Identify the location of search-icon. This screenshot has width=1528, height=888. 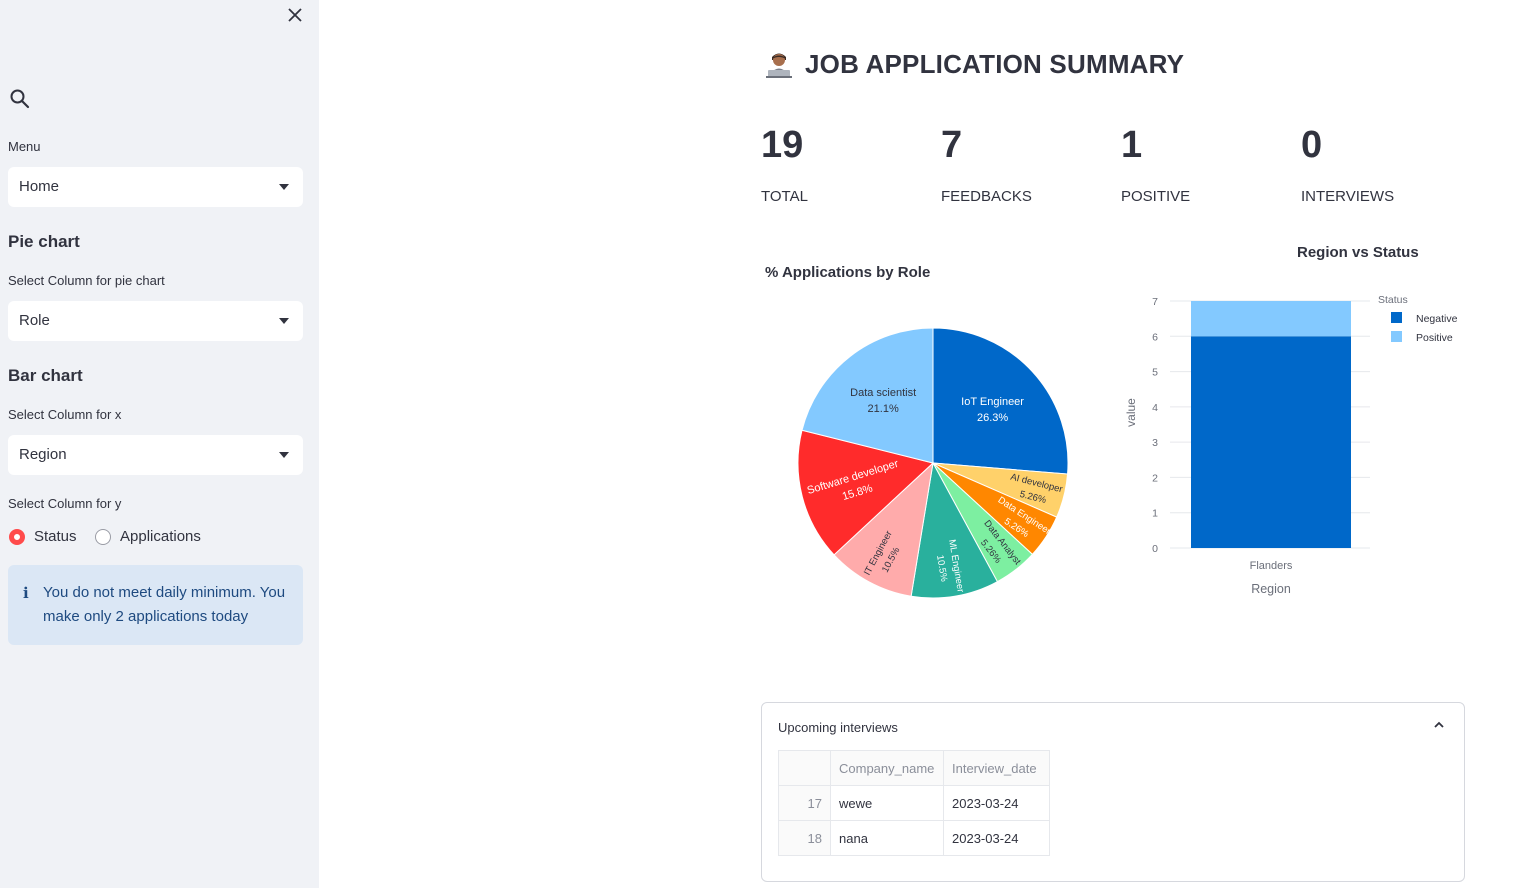
(20, 99).